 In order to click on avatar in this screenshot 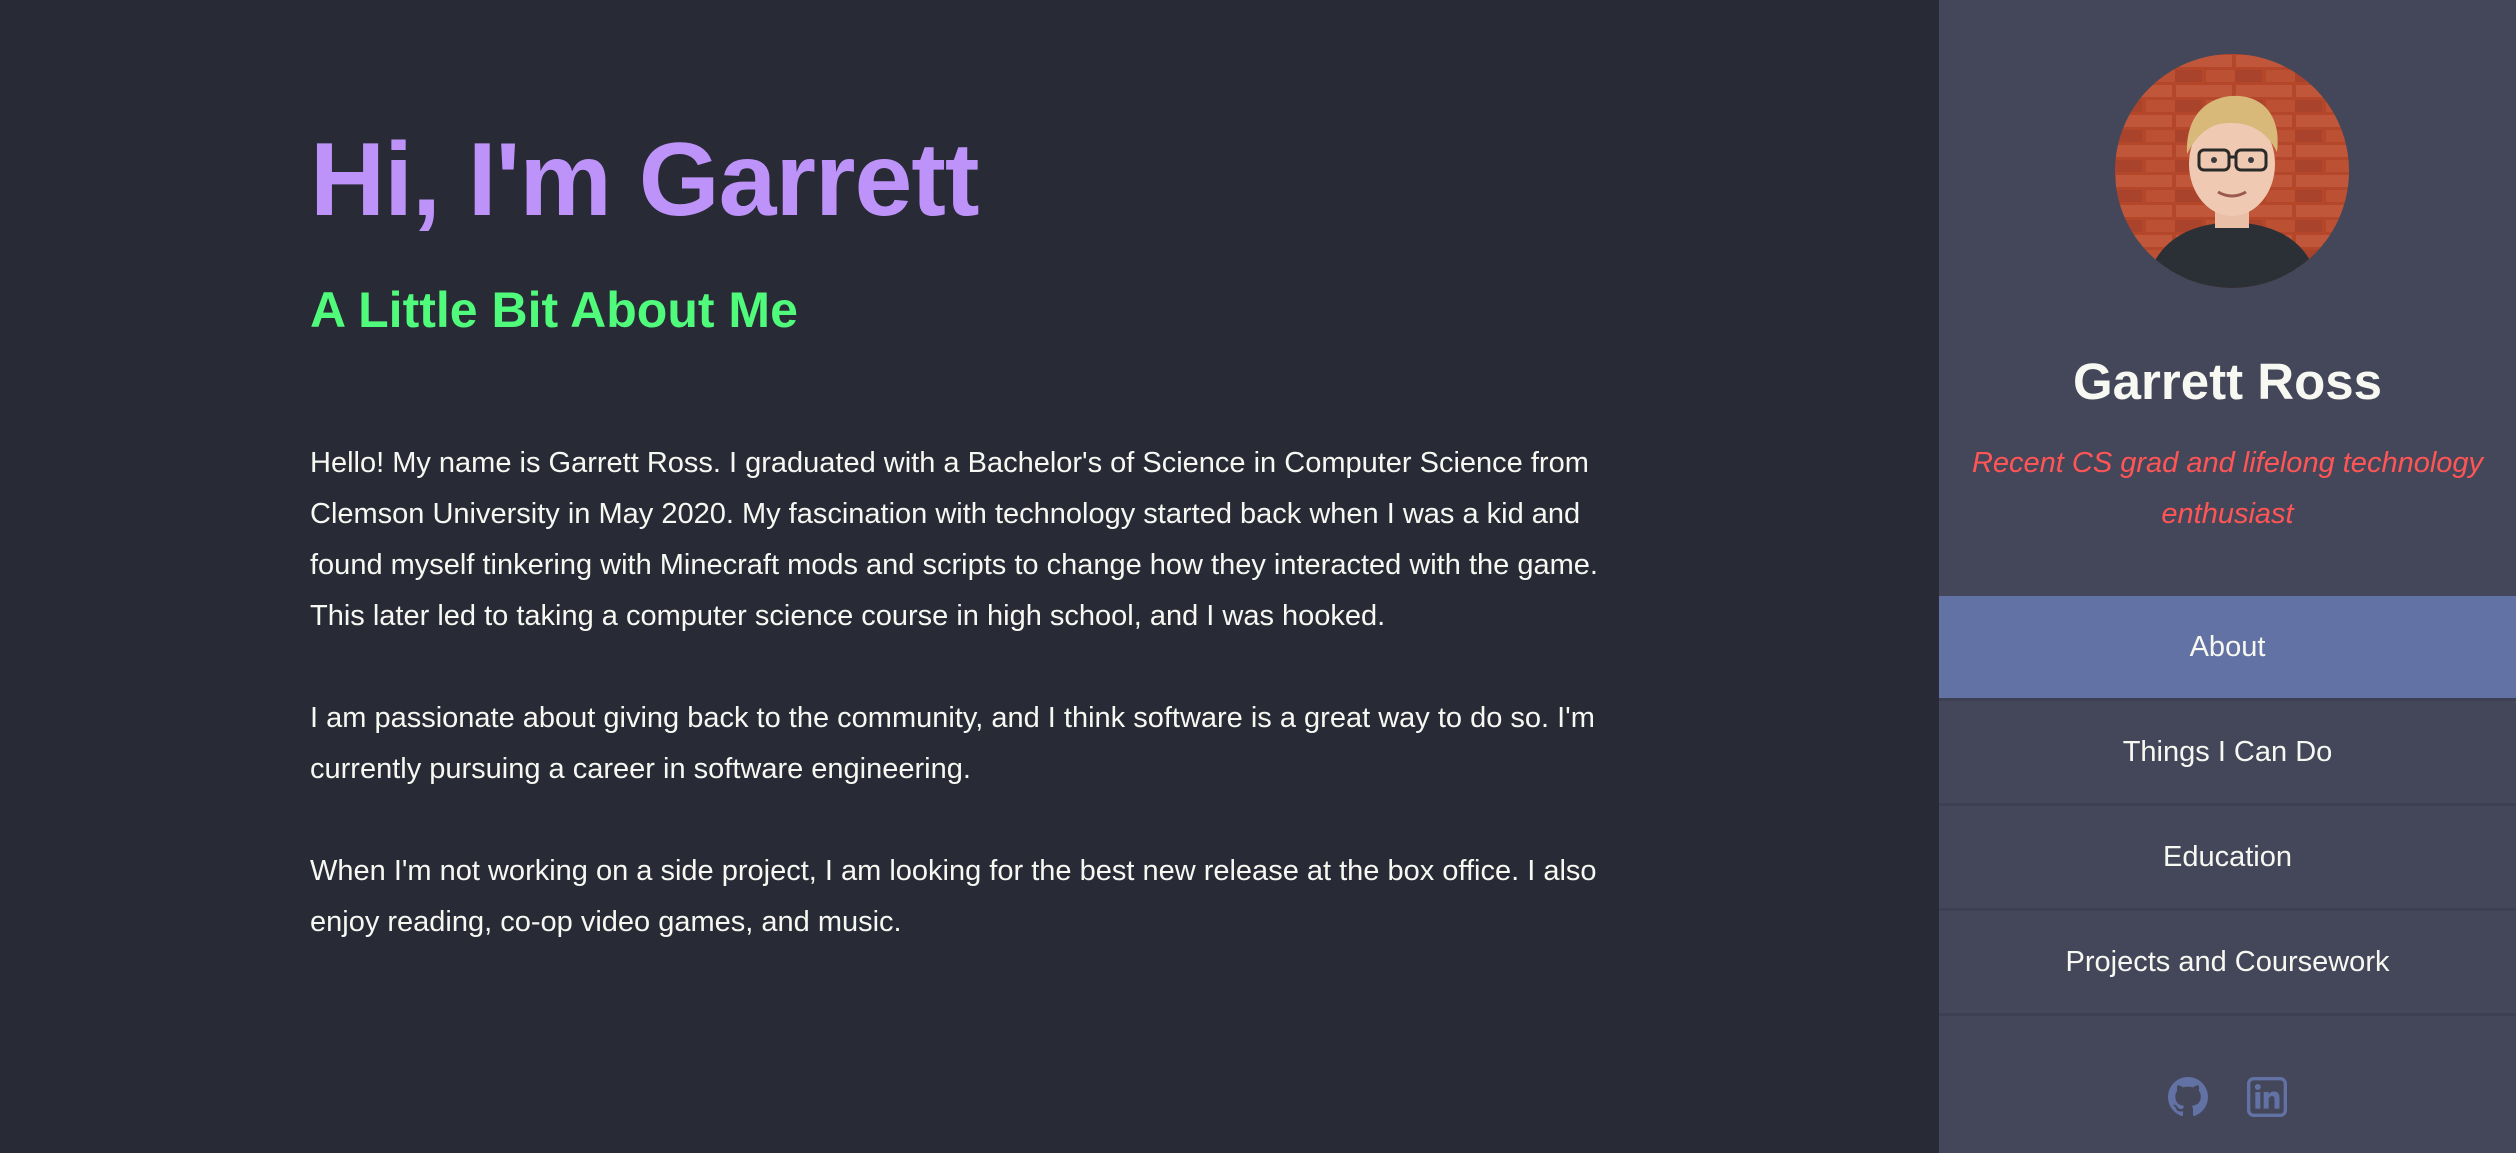, I will do `click(2232, 171)`.